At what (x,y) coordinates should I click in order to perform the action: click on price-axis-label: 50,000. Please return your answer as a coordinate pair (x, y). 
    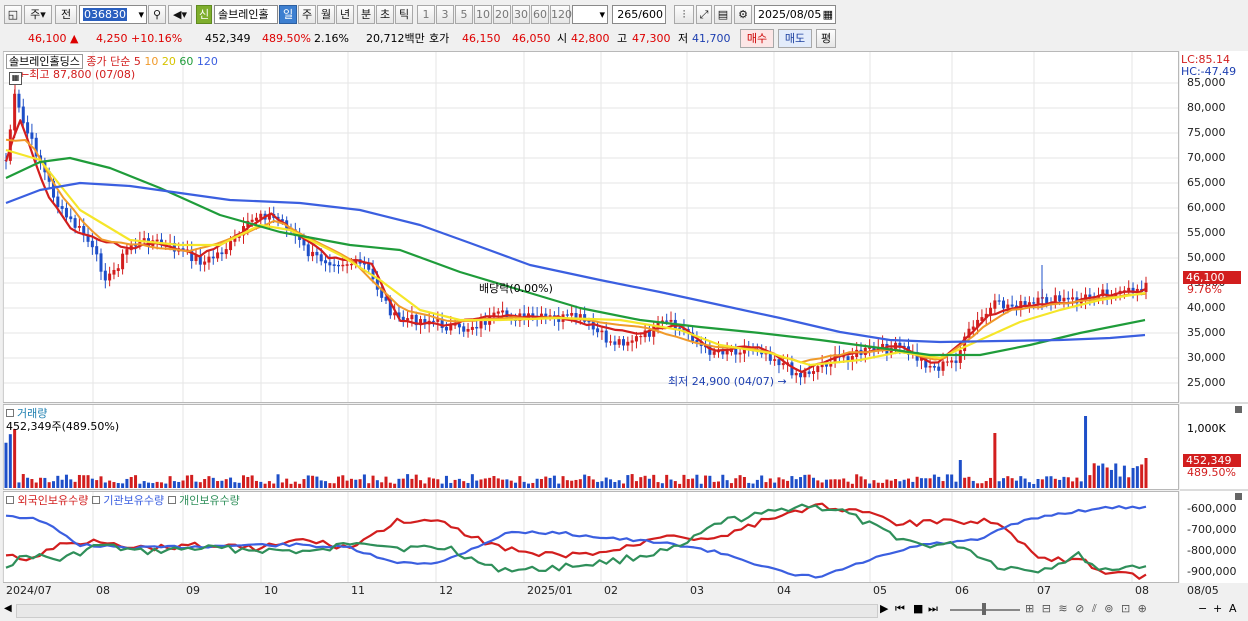
    Looking at the image, I should click on (1206, 257).